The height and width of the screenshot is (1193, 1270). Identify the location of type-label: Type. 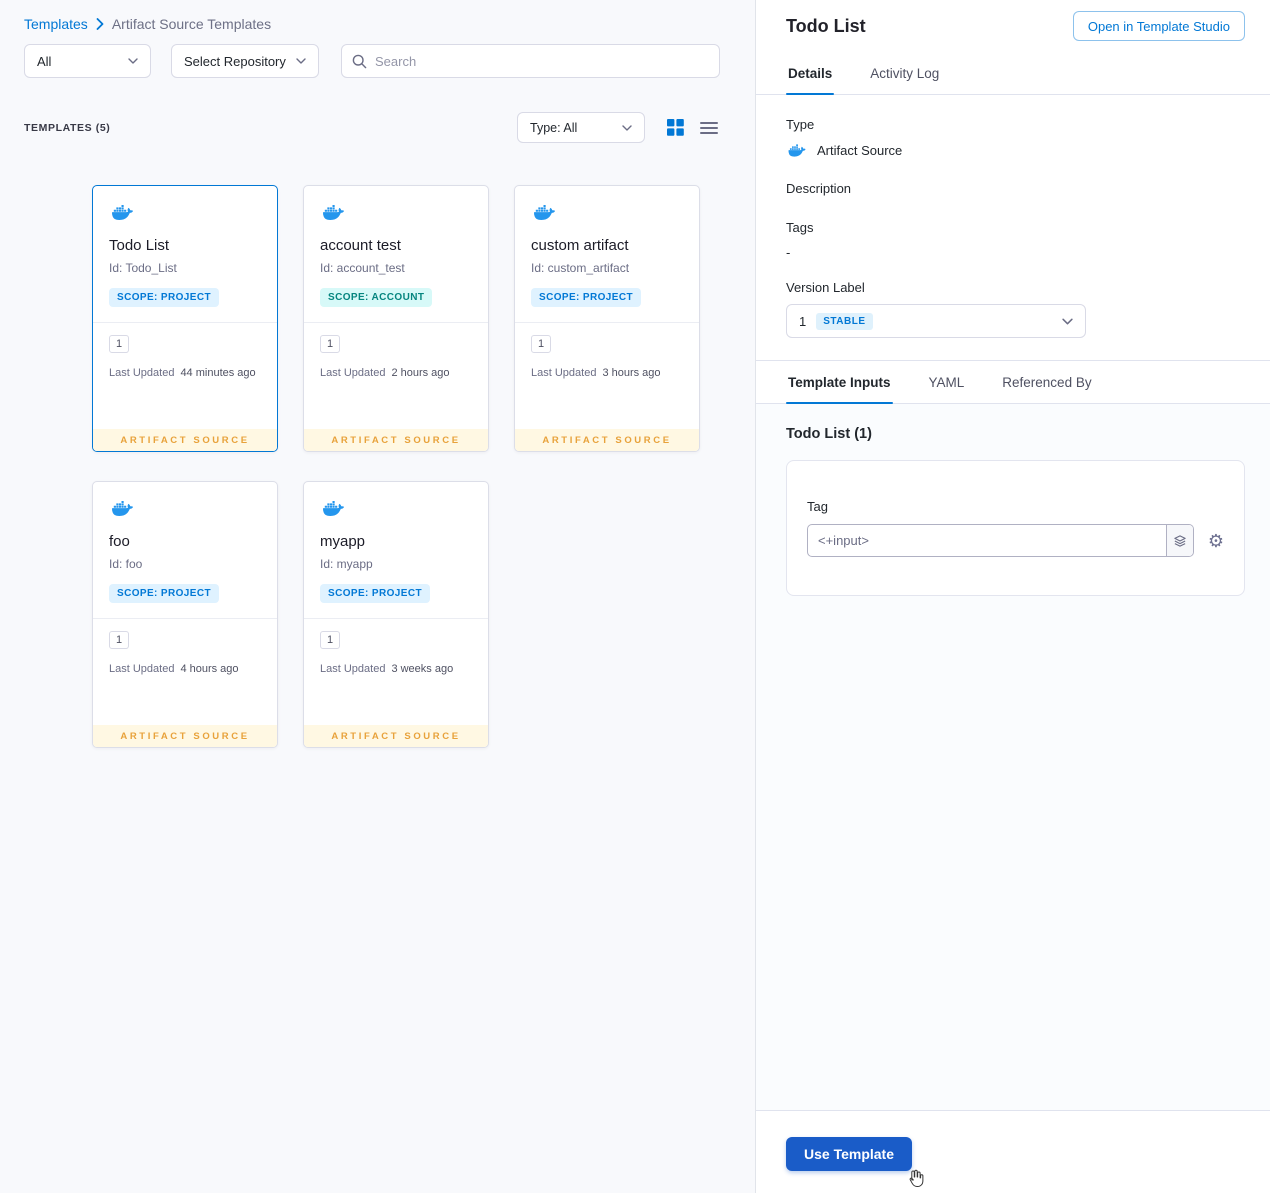
(800, 124).